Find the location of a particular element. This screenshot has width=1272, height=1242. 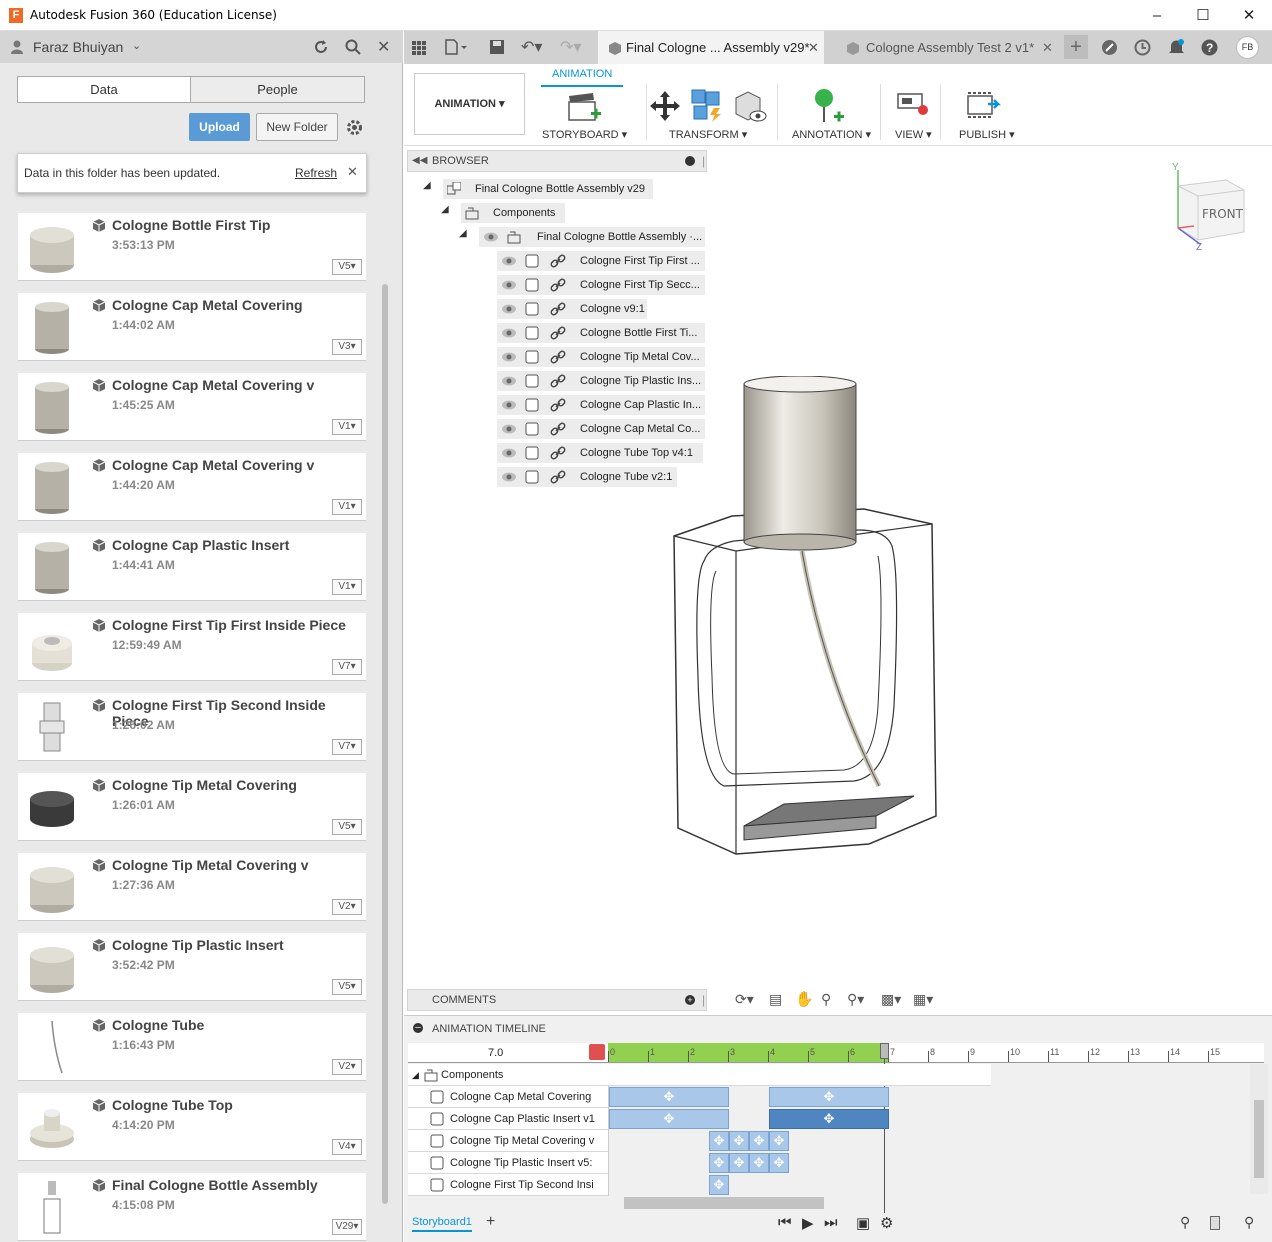

scrollbar is located at coordinates (385, 744).